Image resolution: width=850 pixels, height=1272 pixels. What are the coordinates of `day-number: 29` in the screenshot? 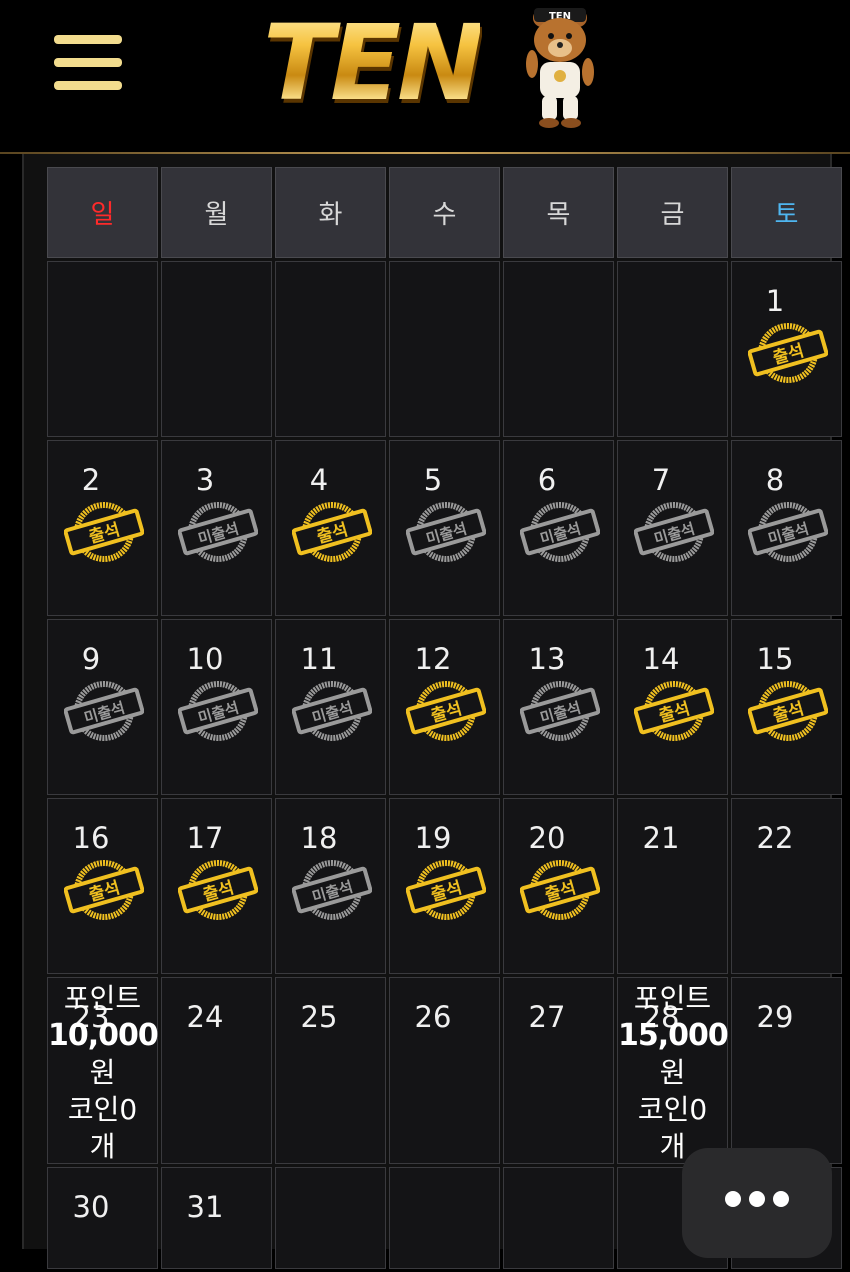 It's located at (775, 1017).